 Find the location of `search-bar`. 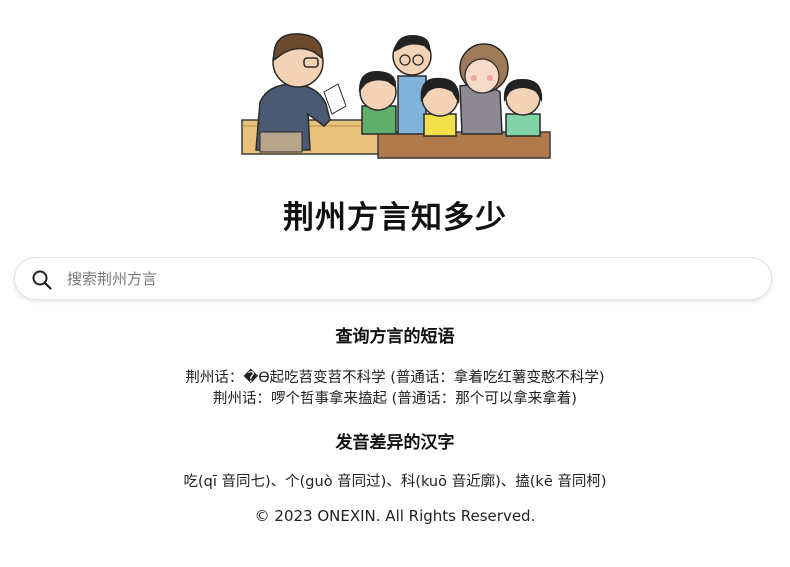

search-bar is located at coordinates (393, 278).